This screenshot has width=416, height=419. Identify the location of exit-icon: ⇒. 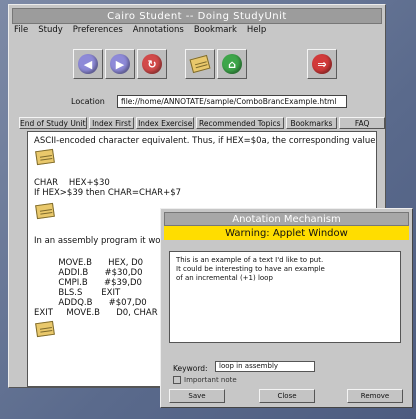
(322, 64).